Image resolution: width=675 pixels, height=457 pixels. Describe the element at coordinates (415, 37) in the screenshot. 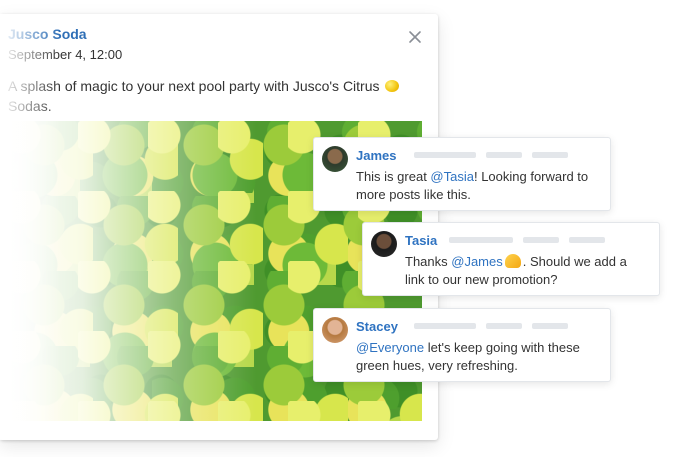

I see `close-icon` at that location.